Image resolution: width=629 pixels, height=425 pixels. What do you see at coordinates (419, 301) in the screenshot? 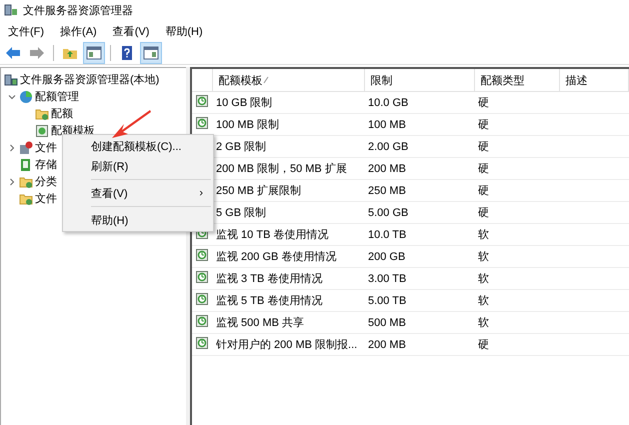
I see `table-cell: 5.00 TB` at bounding box center [419, 301].